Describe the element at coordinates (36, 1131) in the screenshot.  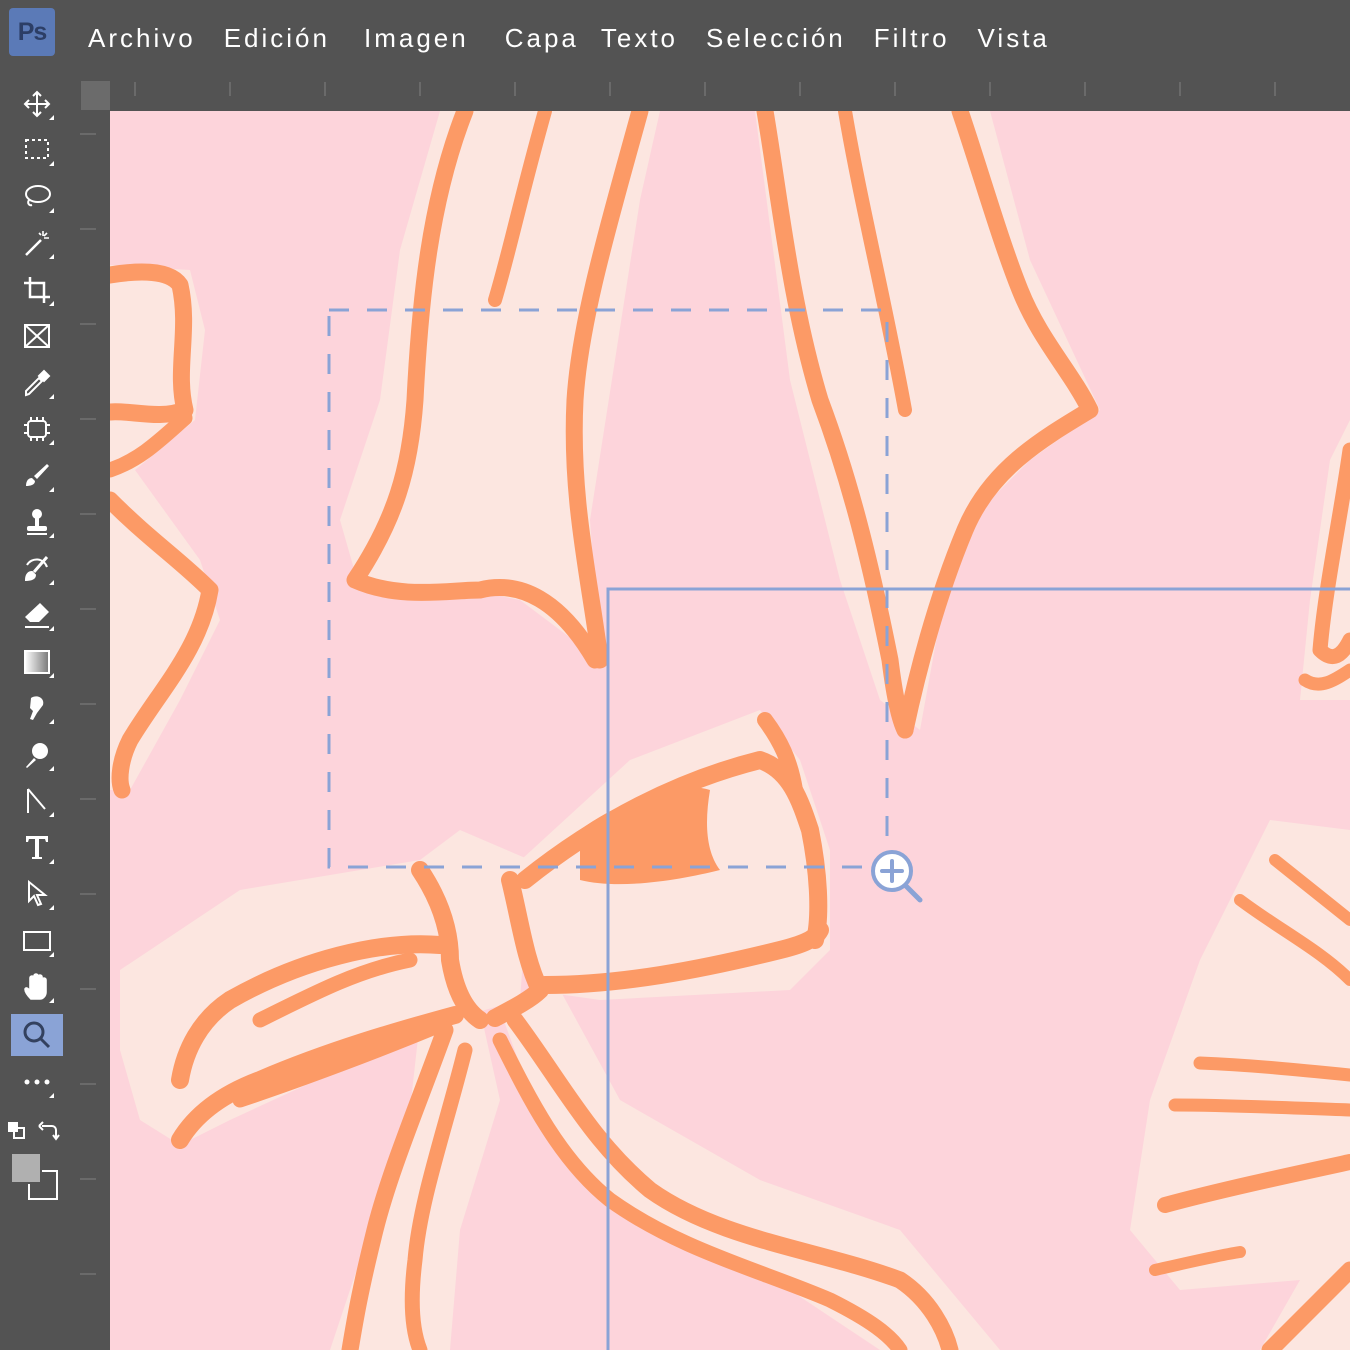
I see `color-swap-controls` at that location.